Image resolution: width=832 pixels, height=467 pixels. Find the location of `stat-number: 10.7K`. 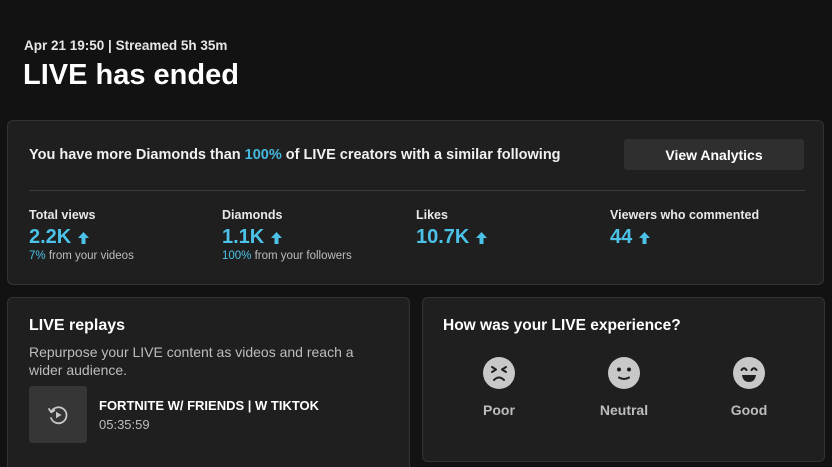

stat-number: 10.7K is located at coordinates (443, 237).